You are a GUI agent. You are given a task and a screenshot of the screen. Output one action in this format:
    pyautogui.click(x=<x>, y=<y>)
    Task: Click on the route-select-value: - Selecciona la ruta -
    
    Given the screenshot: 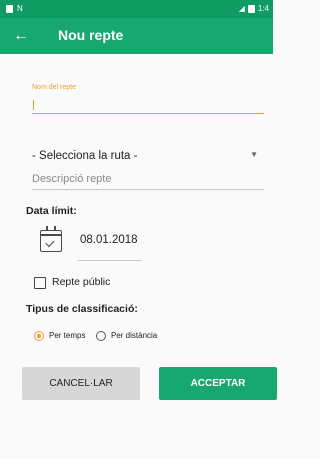 What is the action you would take?
    pyautogui.click(x=85, y=156)
    